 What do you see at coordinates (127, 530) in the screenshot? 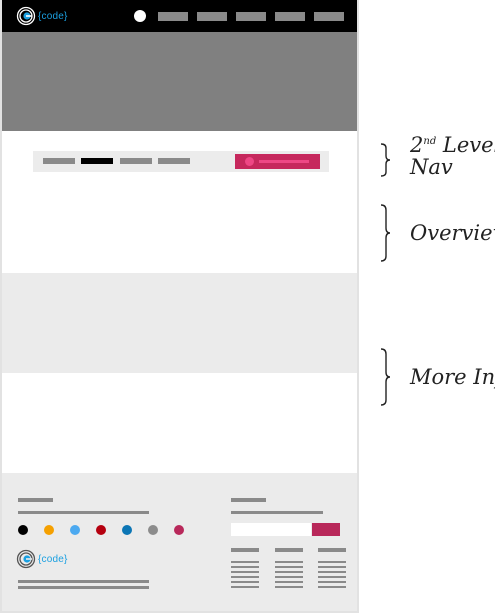
I see `color-swatch-blue` at bounding box center [127, 530].